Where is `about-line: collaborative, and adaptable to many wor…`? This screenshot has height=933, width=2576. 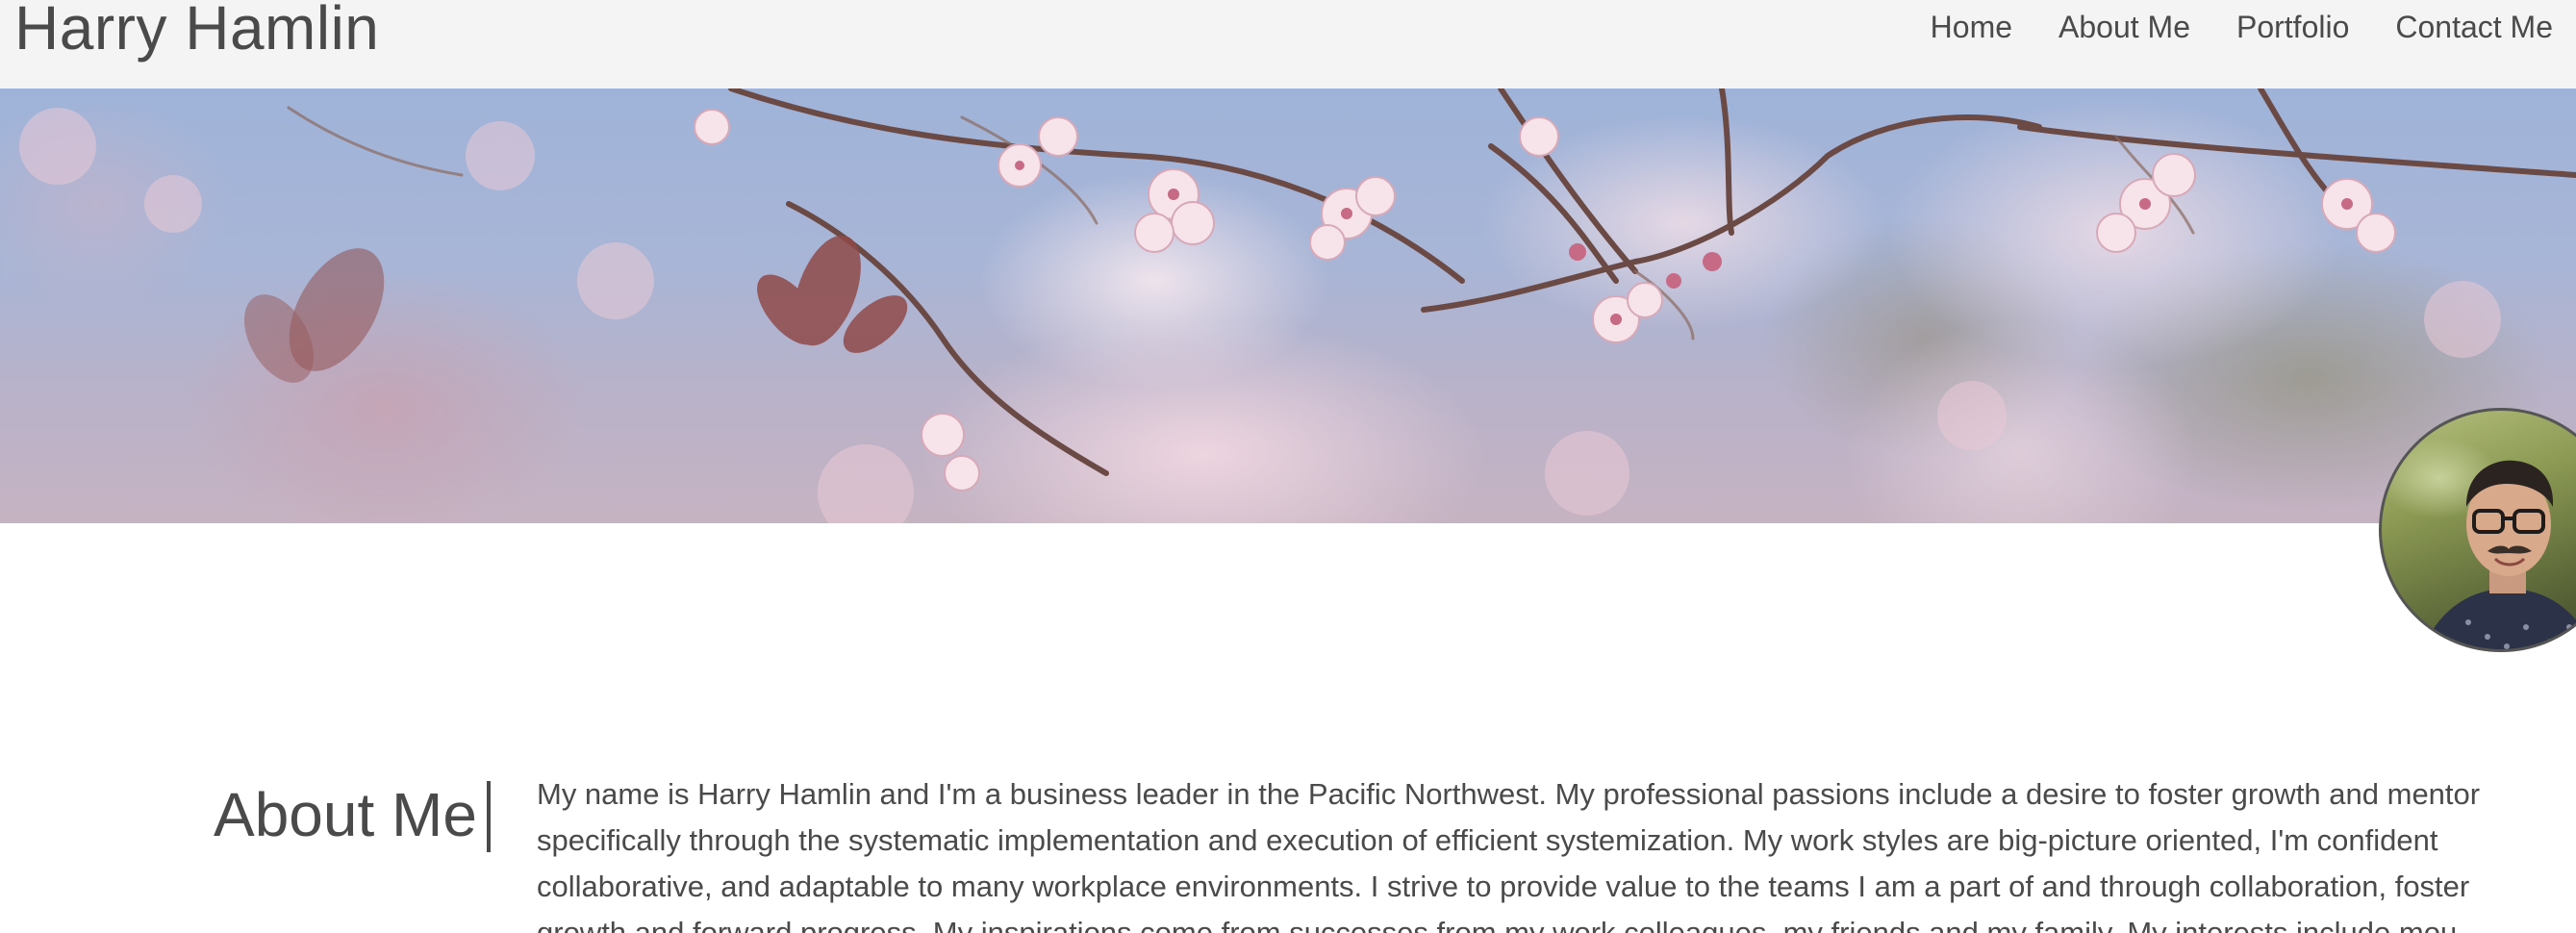
about-line: collaborative, and adaptable to many wor… is located at coordinates (1503, 886).